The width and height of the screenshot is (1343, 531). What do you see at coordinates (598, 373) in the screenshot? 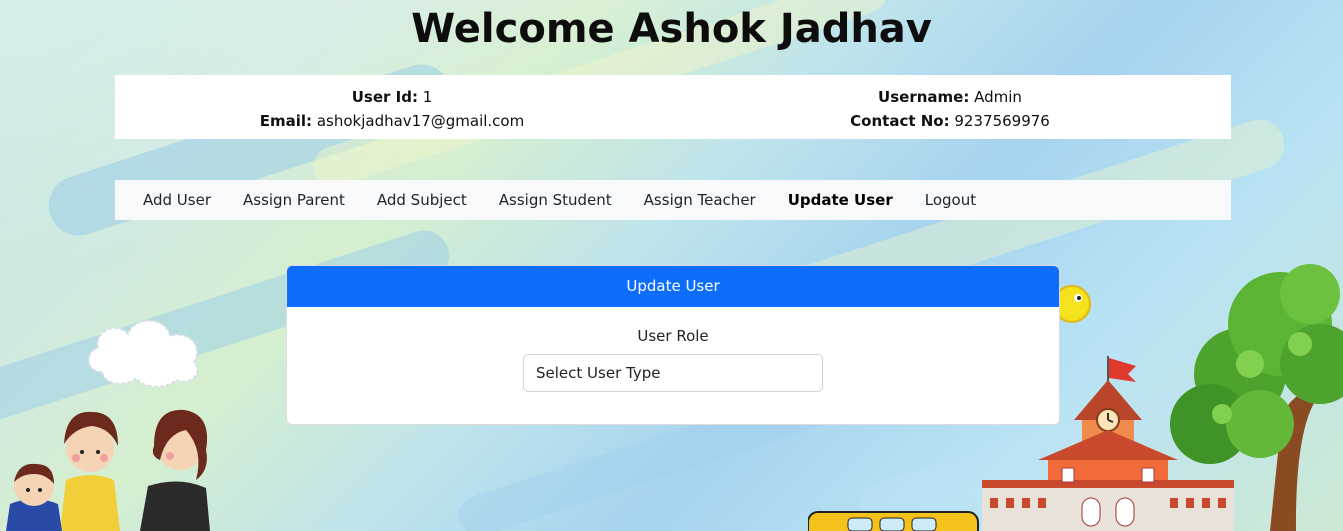
I see `user-type-select-value: Select User Type` at bounding box center [598, 373].